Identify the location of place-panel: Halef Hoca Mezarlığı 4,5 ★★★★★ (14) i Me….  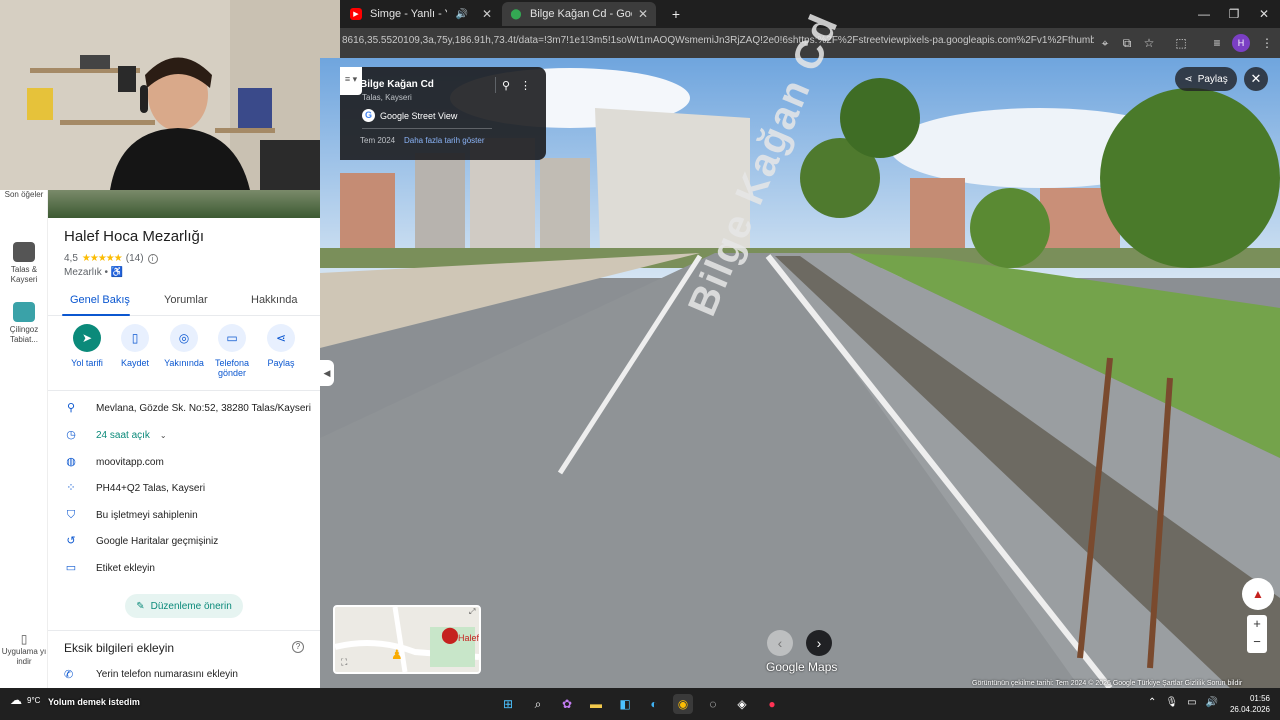
(184, 439).